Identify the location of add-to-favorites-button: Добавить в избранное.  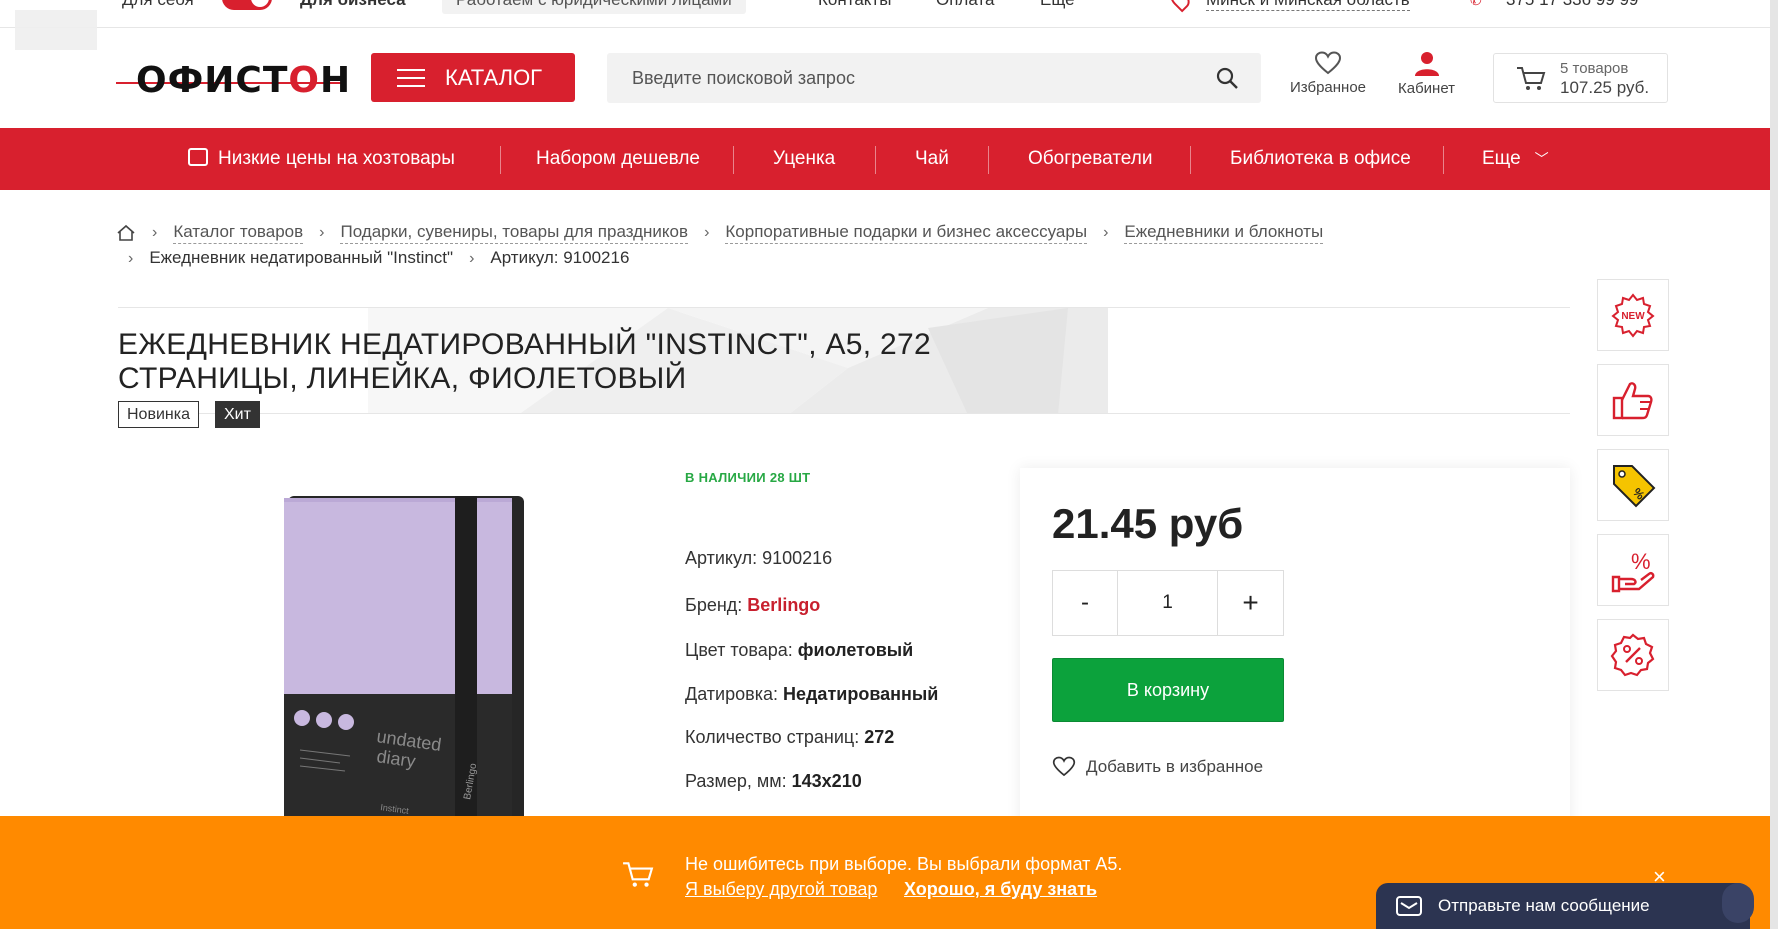
(1157, 766).